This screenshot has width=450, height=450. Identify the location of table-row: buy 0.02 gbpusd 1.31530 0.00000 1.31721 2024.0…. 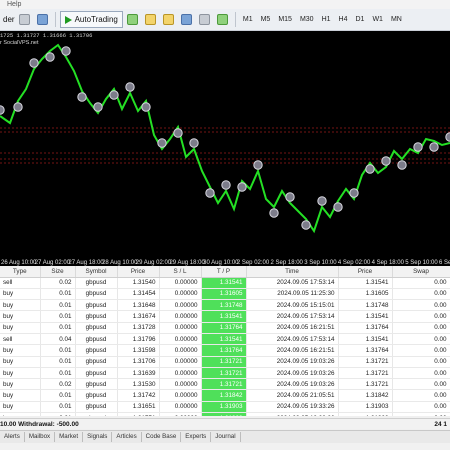
(225, 384).